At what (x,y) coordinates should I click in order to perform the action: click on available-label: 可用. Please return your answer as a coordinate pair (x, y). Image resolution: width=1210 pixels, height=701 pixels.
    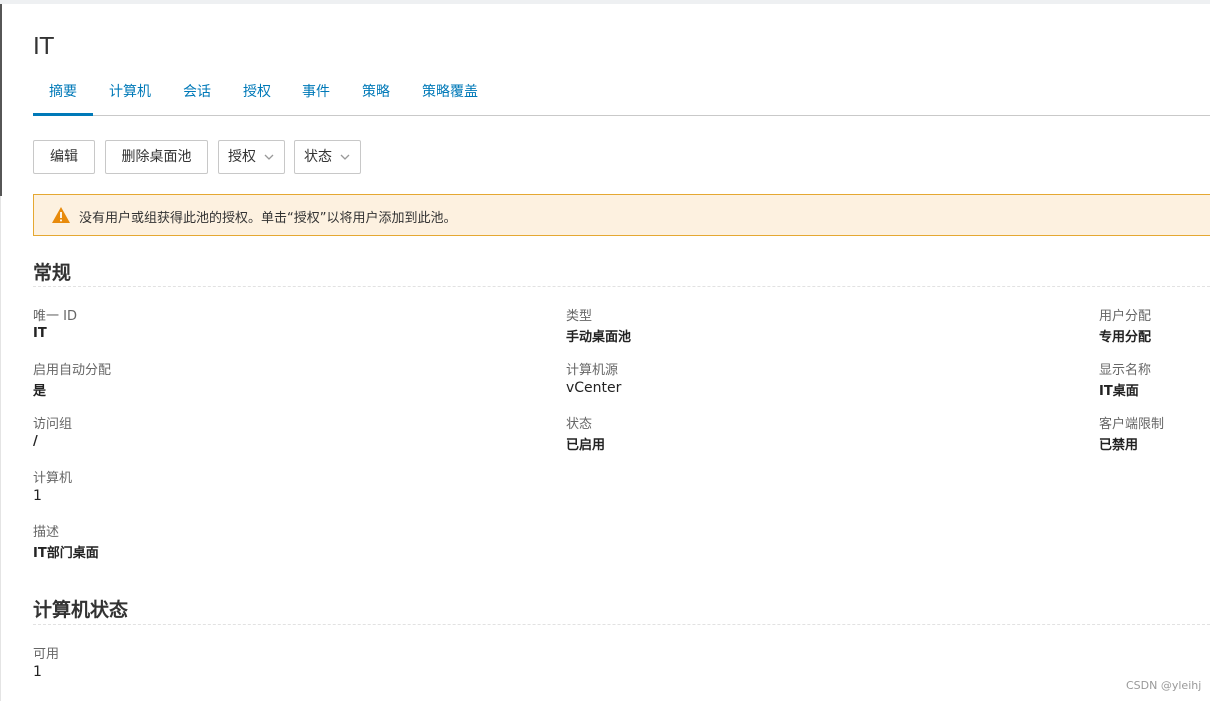
    Looking at the image, I should click on (46, 654).